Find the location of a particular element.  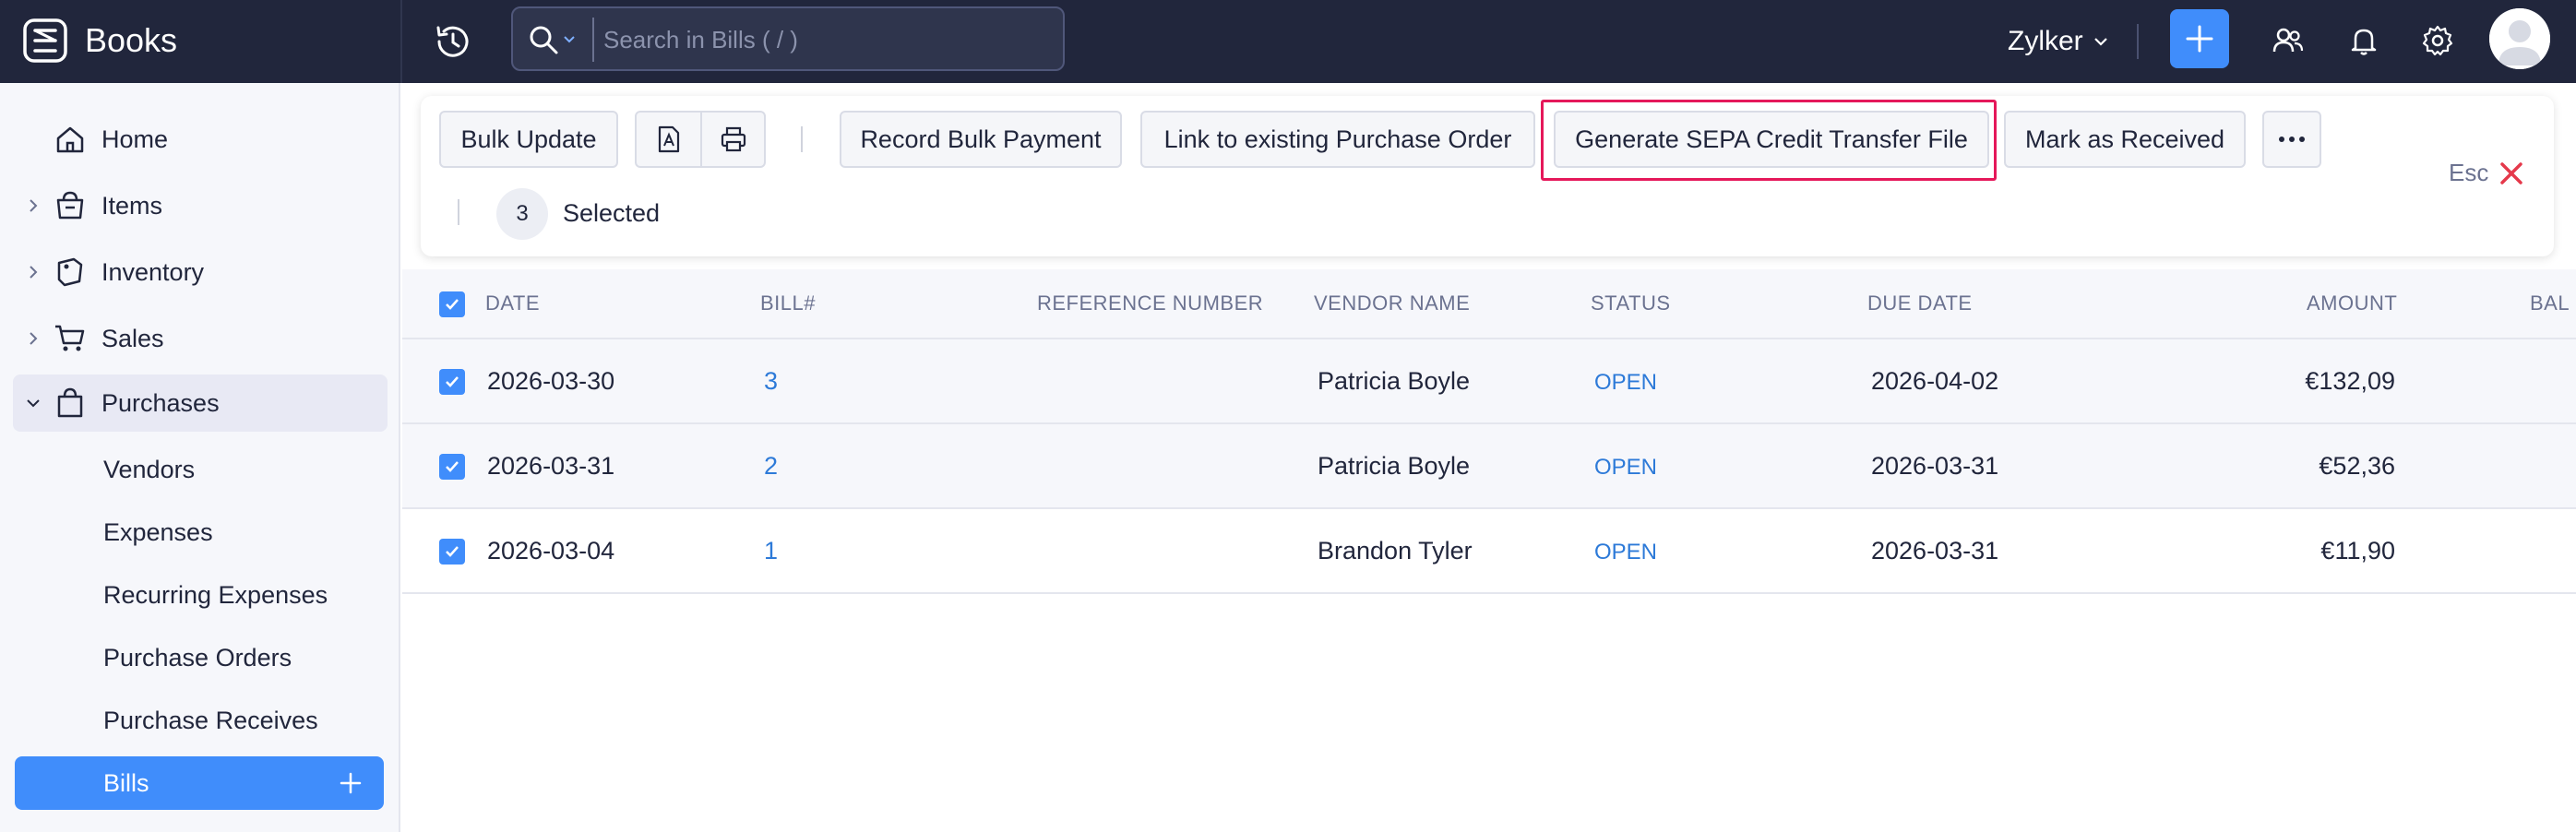

user-avatar-icon is located at coordinates (2519, 38).